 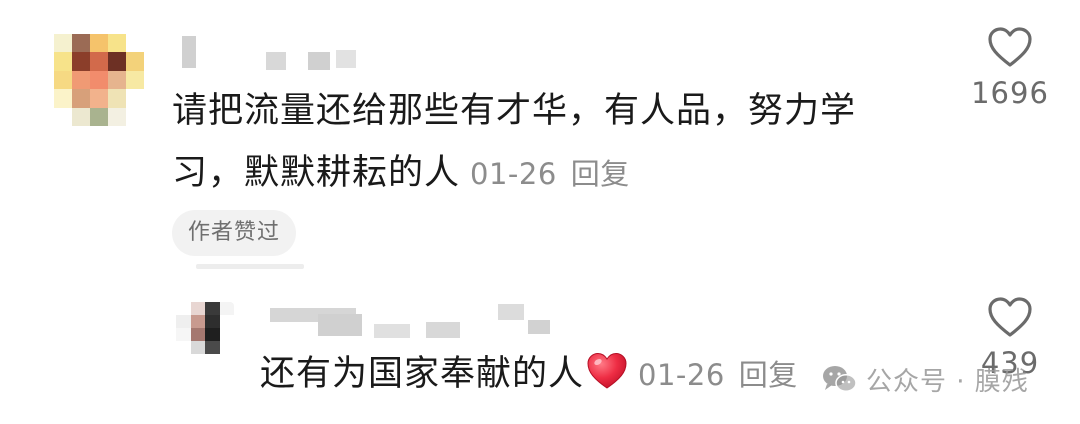 What do you see at coordinates (1010, 93) in the screenshot?
I see `like-count: 1696` at bounding box center [1010, 93].